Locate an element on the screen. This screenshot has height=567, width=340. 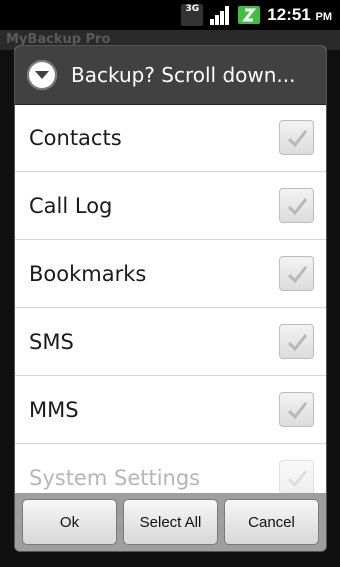
list-item-sms: SMS is located at coordinates (170, 342).